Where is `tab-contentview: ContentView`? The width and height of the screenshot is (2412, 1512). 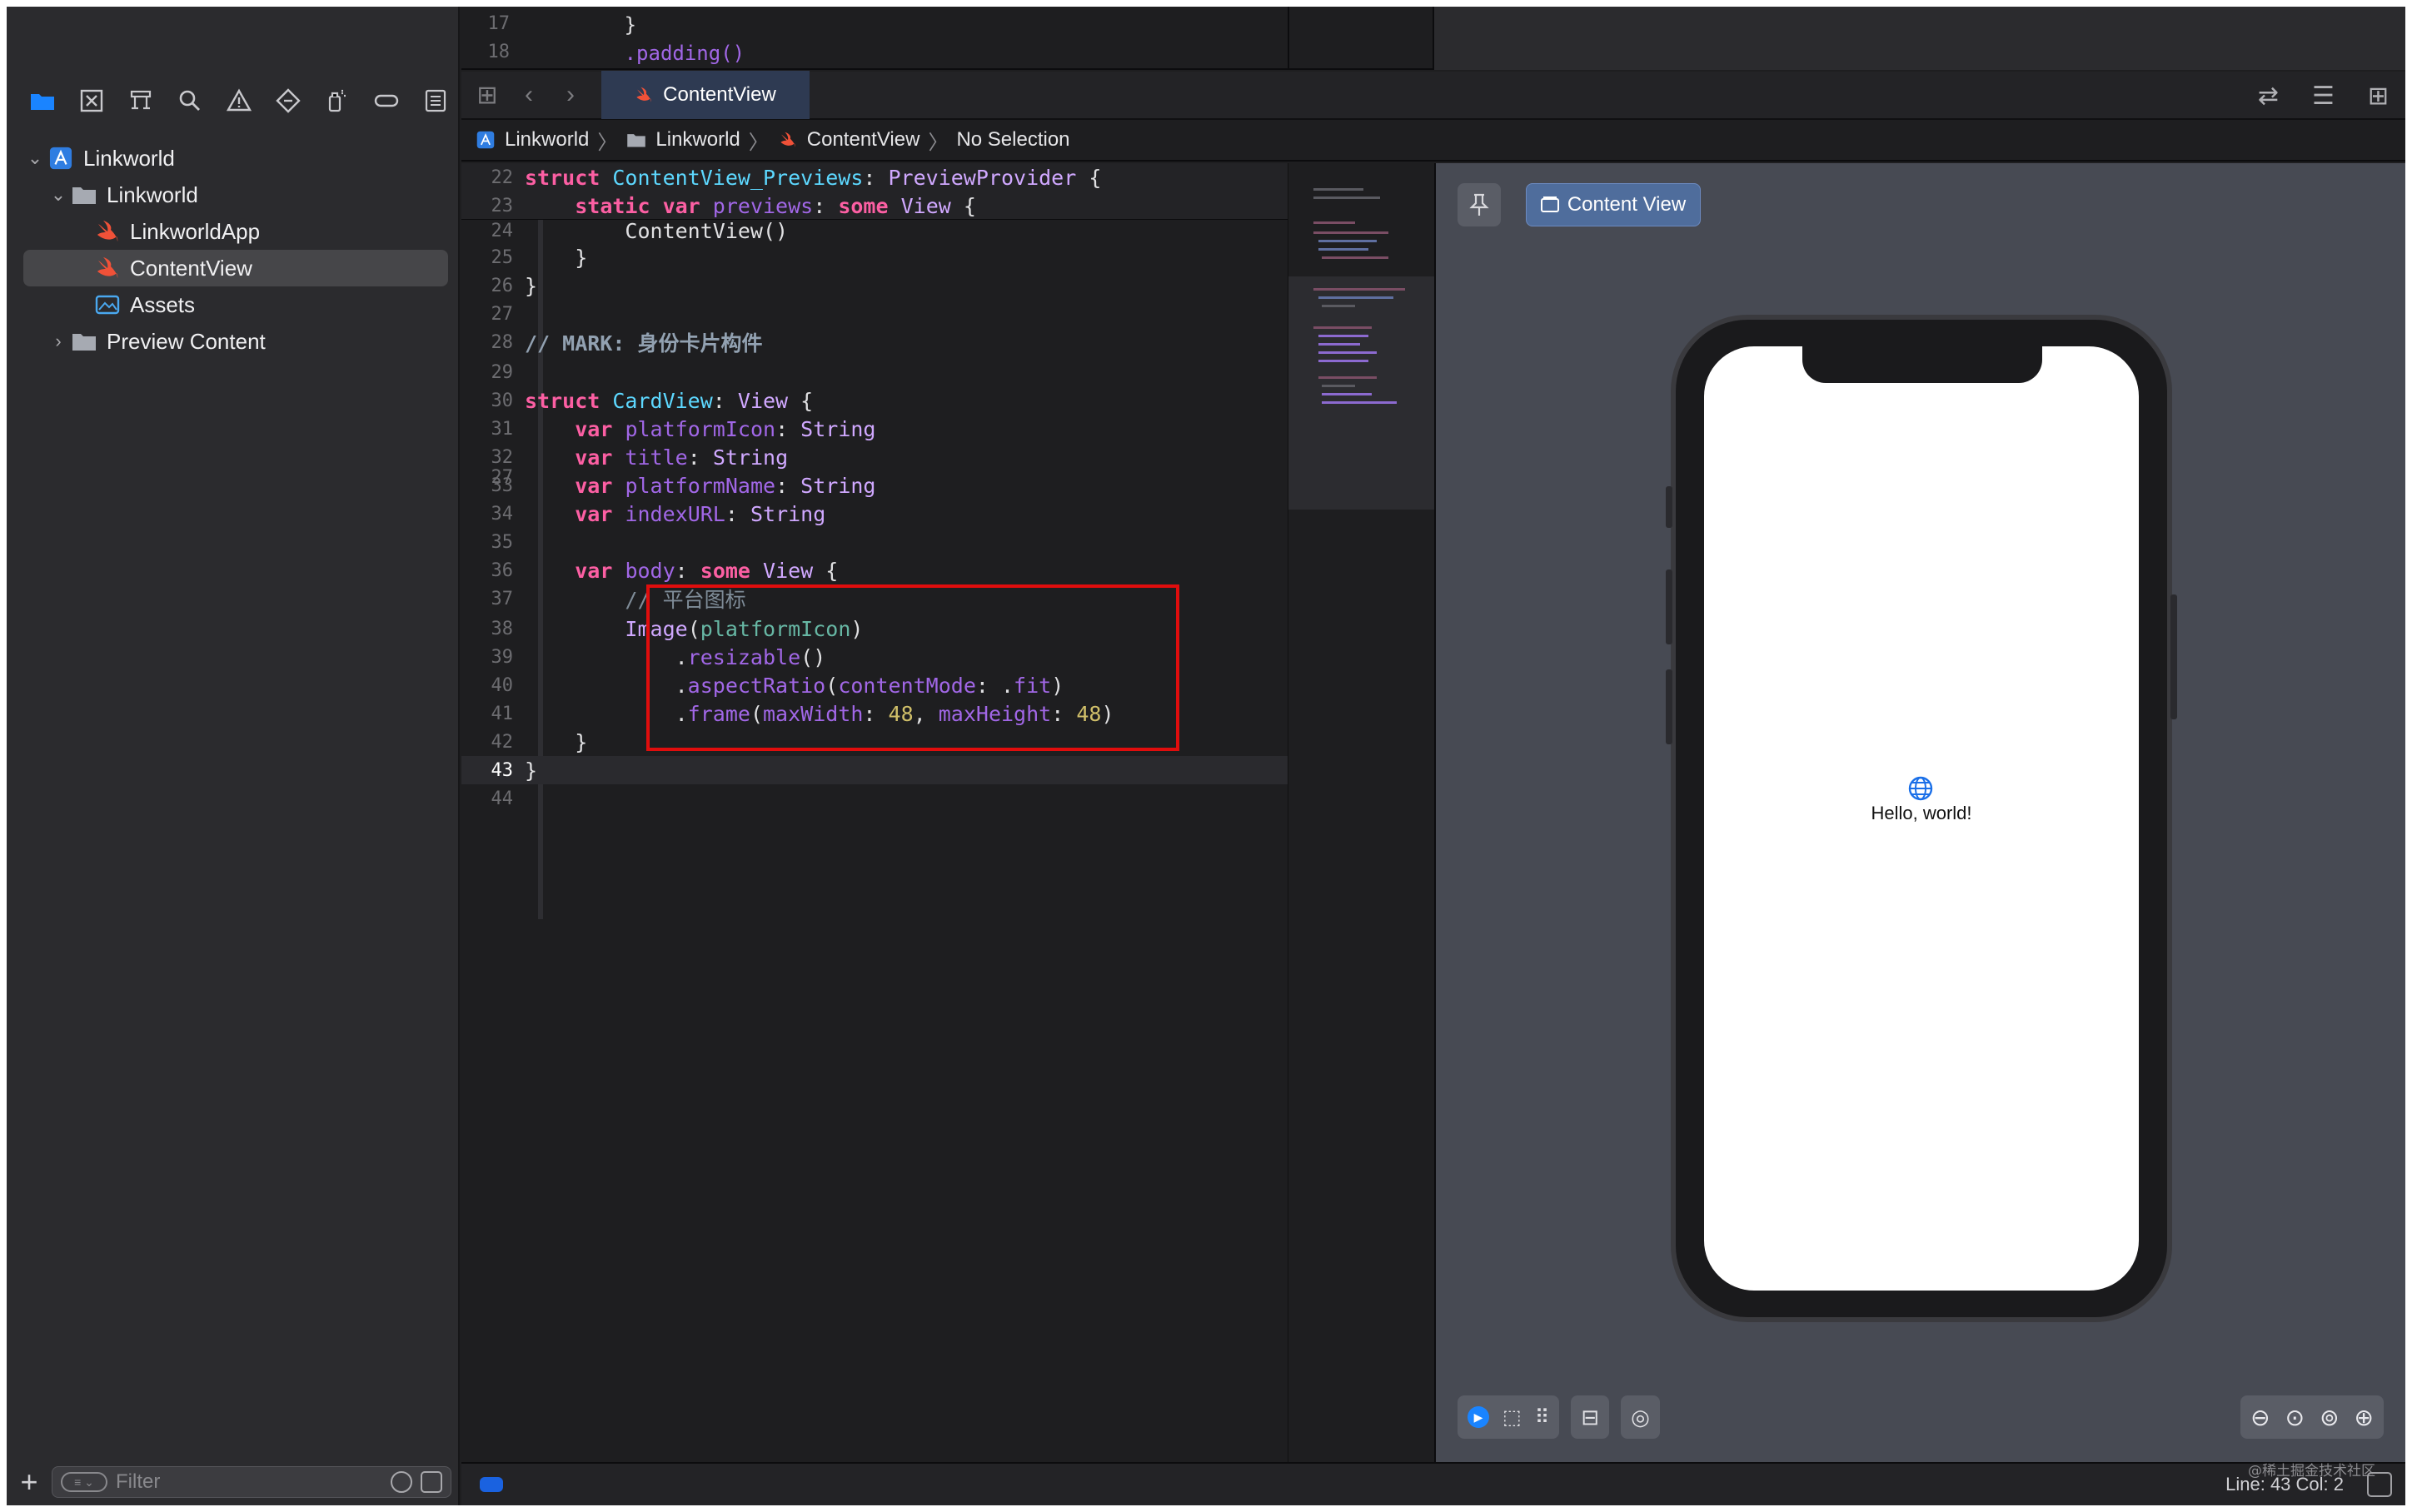 tab-contentview: ContentView is located at coordinates (706, 95).